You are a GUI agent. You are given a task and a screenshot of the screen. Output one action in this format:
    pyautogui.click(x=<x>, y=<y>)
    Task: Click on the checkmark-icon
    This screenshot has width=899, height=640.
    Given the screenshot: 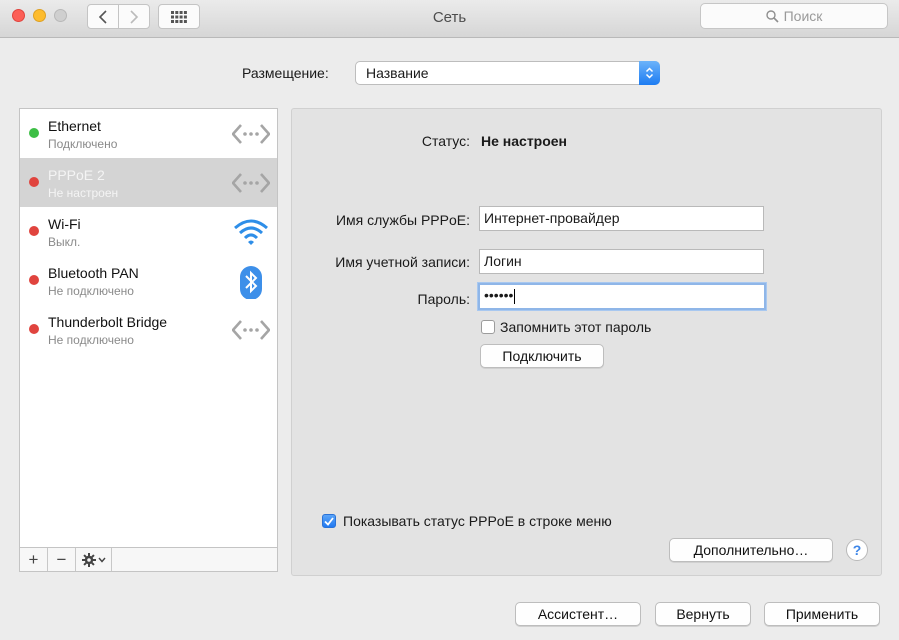 What is the action you would take?
    pyautogui.click(x=329, y=521)
    